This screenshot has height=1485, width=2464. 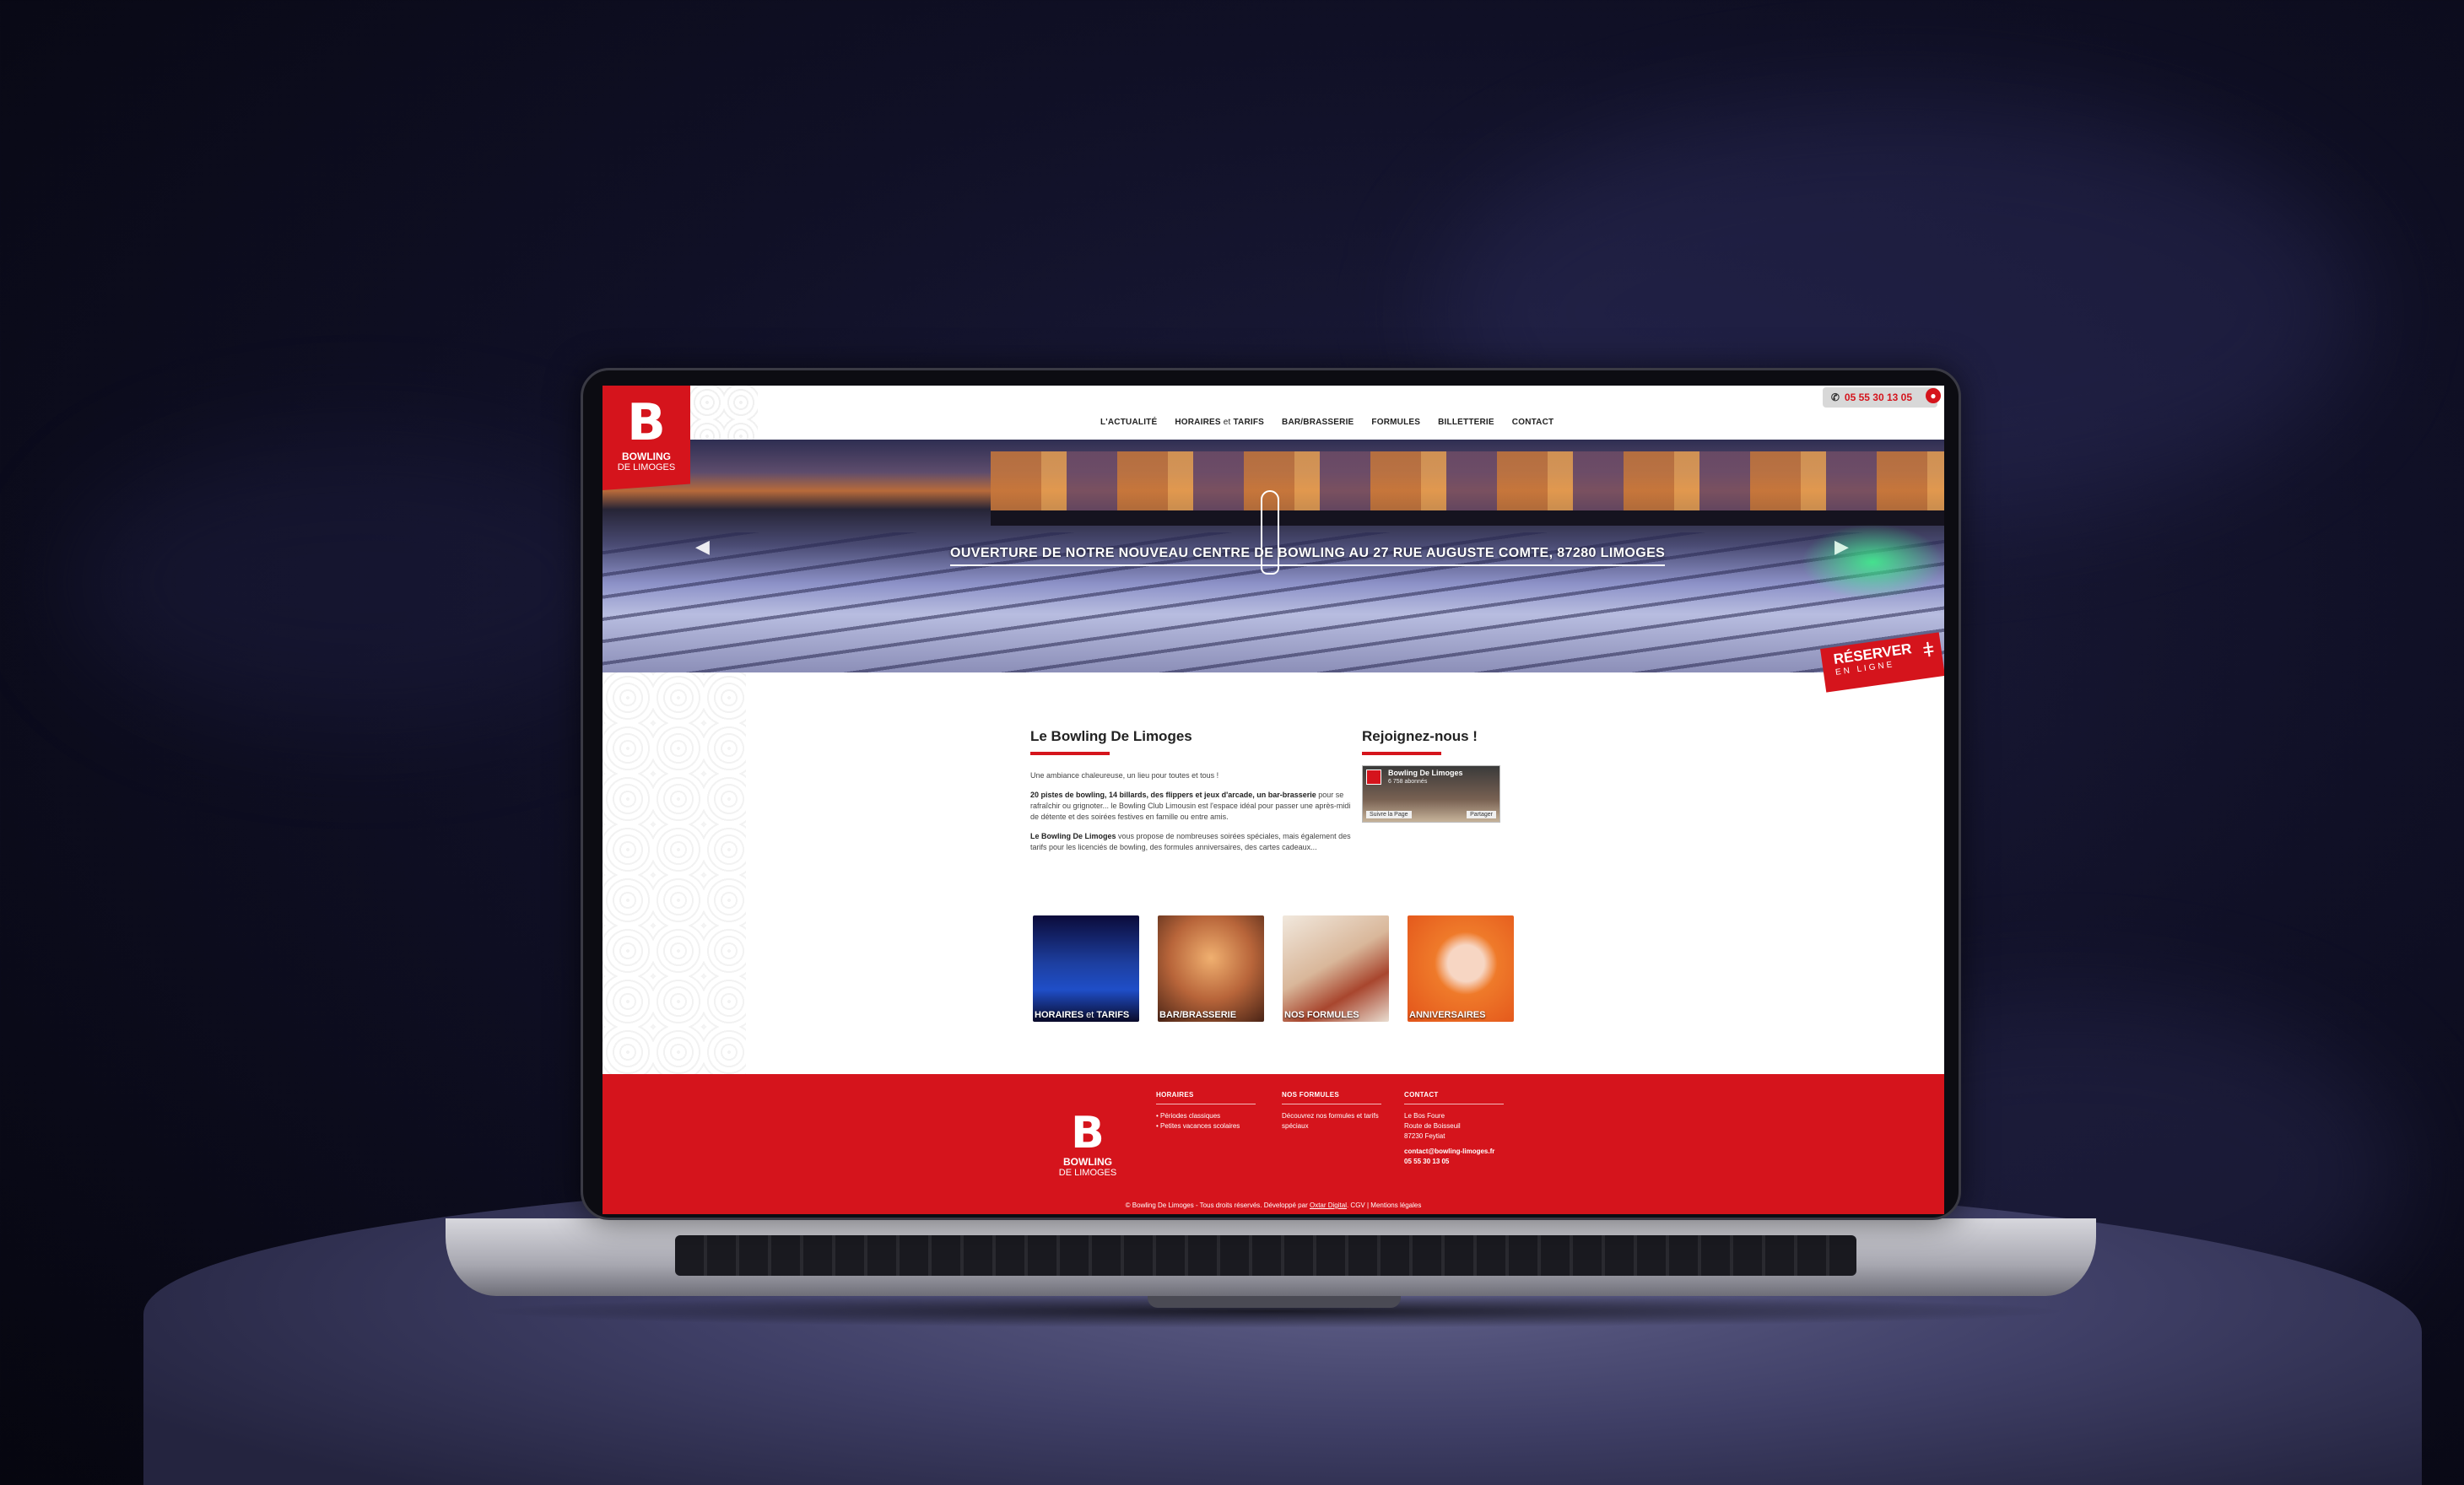 What do you see at coordinates (1425, 1116) in the screenshot?
I see `address-line: Le Bos Foure` at bounding box center [1425, 1116].